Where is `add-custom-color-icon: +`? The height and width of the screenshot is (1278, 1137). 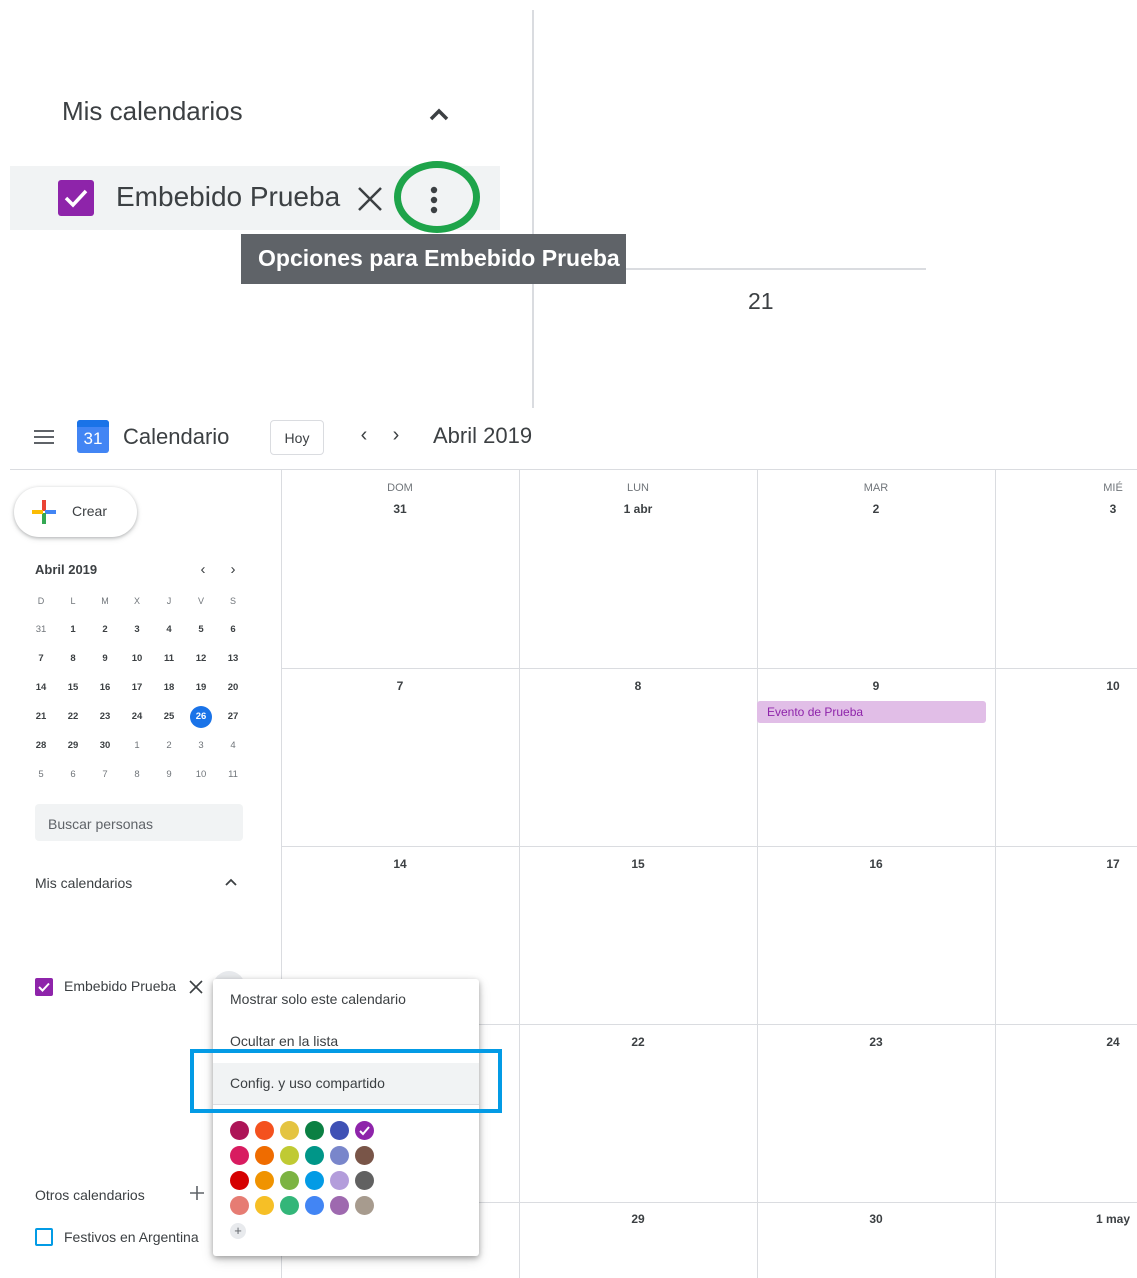
add-custom-color-icon: + is located at coordinates (238, 1231).